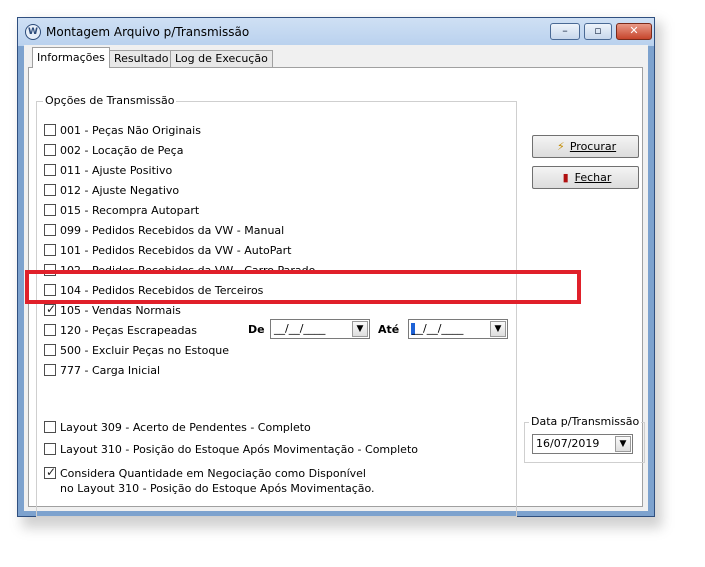  I want to click on option-label: 500 - Excluir Peças no Estoque, so click(145, 350).